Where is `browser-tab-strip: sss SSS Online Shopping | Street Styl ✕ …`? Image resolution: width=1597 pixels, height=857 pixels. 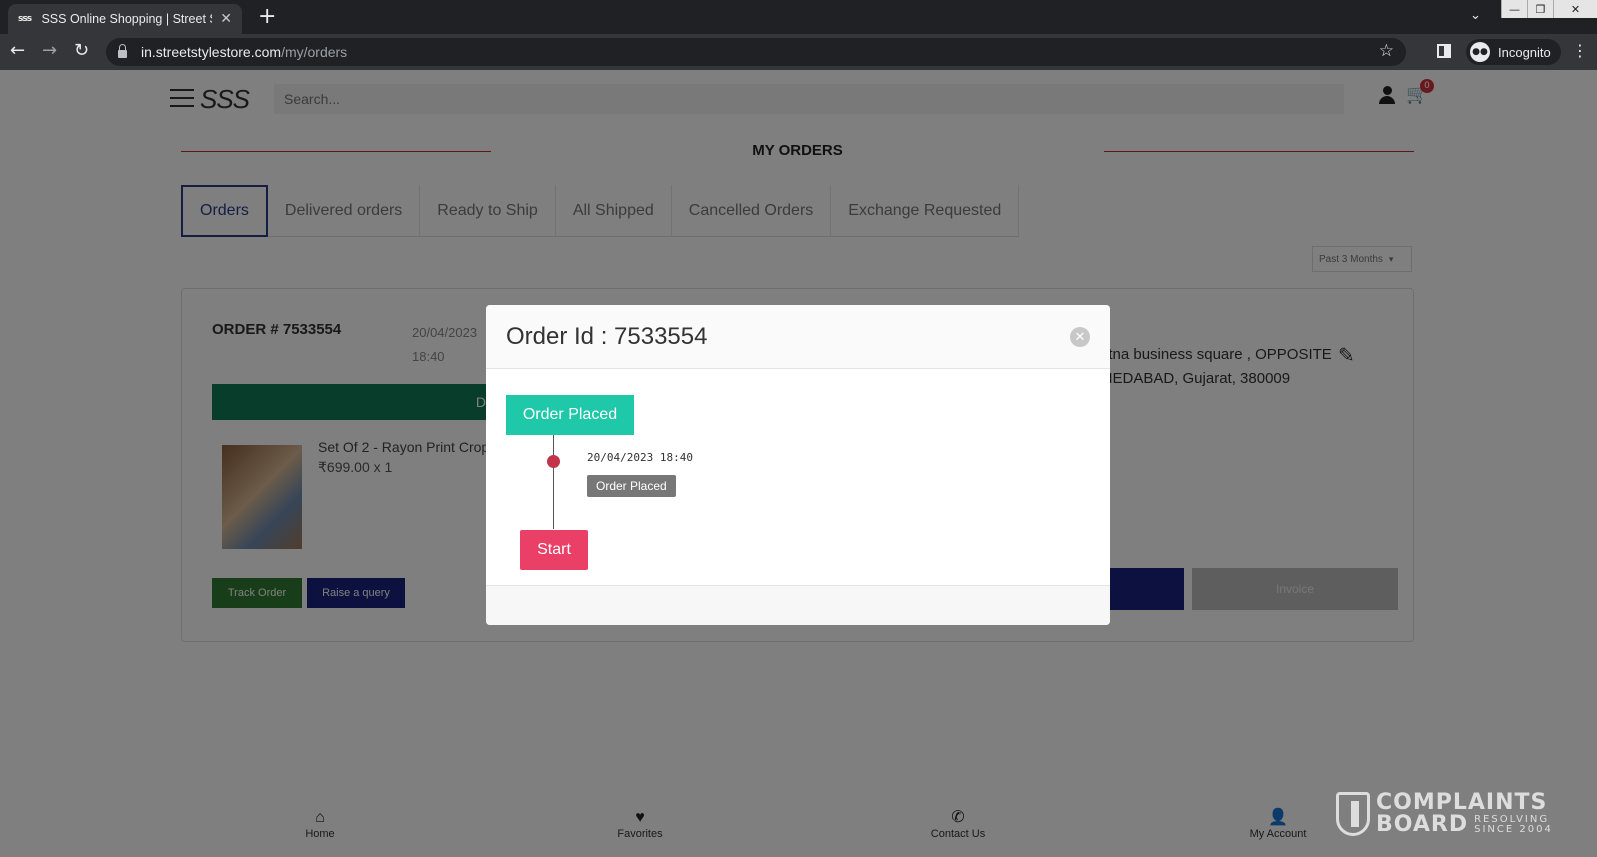
browser-tab-strip: sss SSS Online Shopping | Street Styl ✕ … is located at coordinates (798, 17).